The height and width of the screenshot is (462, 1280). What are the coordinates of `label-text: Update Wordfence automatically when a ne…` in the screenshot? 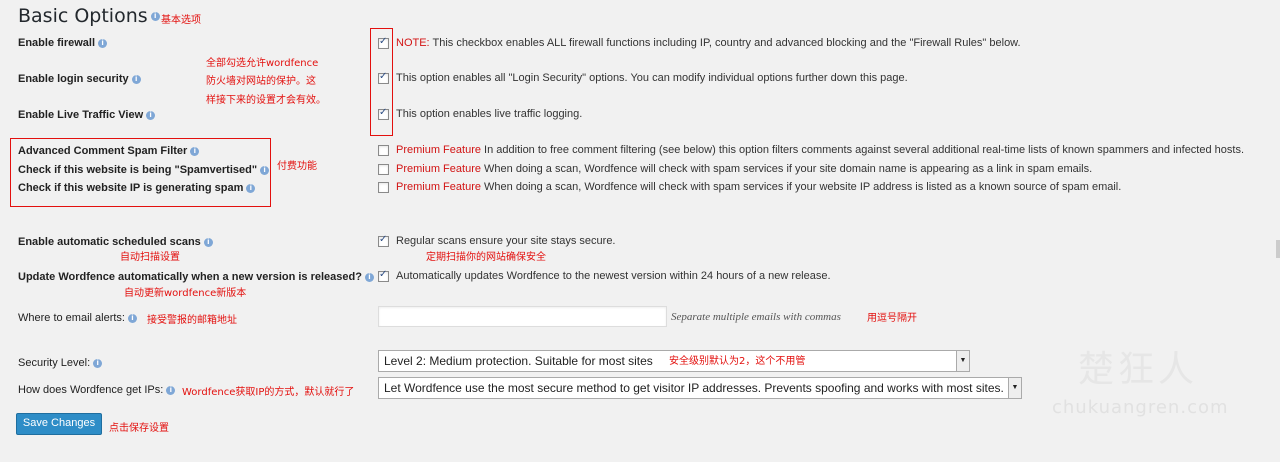 It's located at (190, 277).